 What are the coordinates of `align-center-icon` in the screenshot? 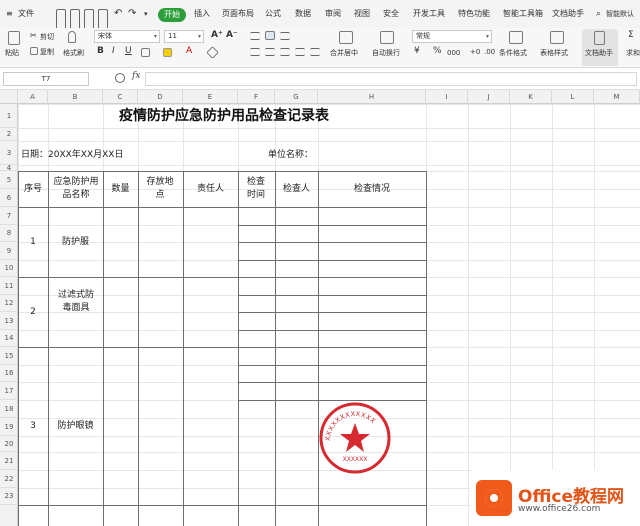 It's located at (270, 52).